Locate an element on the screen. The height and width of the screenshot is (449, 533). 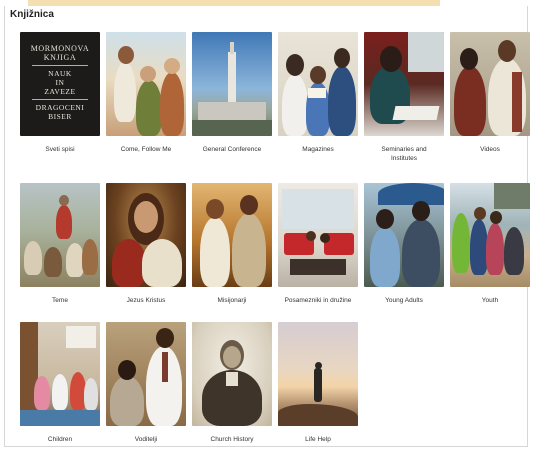
seminaries-institutes-image is located at coordinates (404, 84).